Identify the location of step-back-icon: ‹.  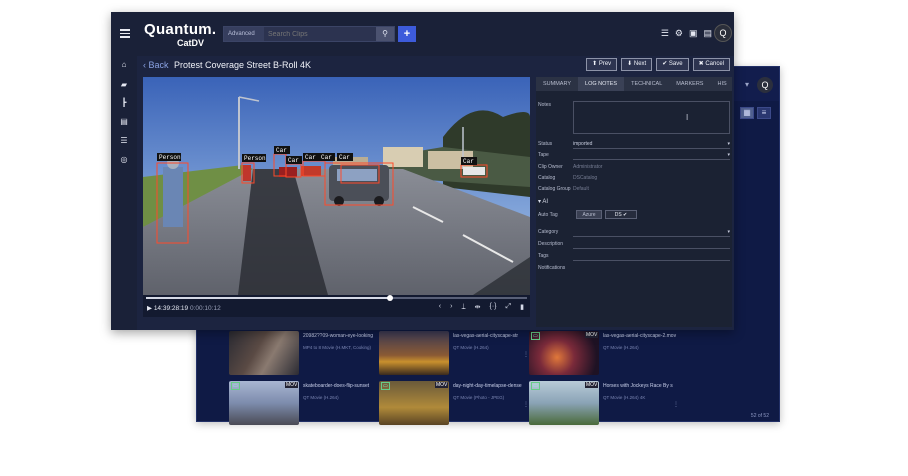
(440, 307).